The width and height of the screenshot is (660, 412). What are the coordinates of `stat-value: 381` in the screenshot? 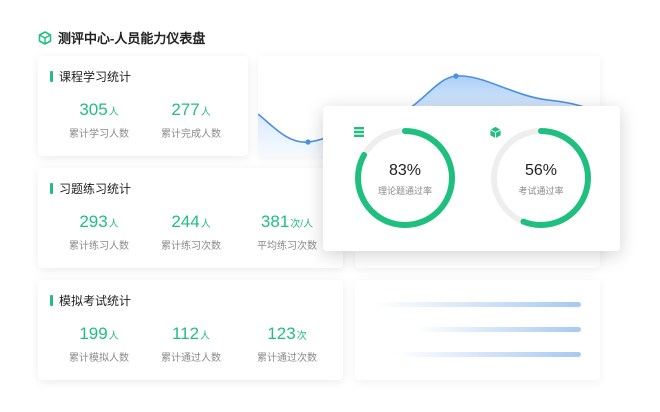 It's located at (275, 221).